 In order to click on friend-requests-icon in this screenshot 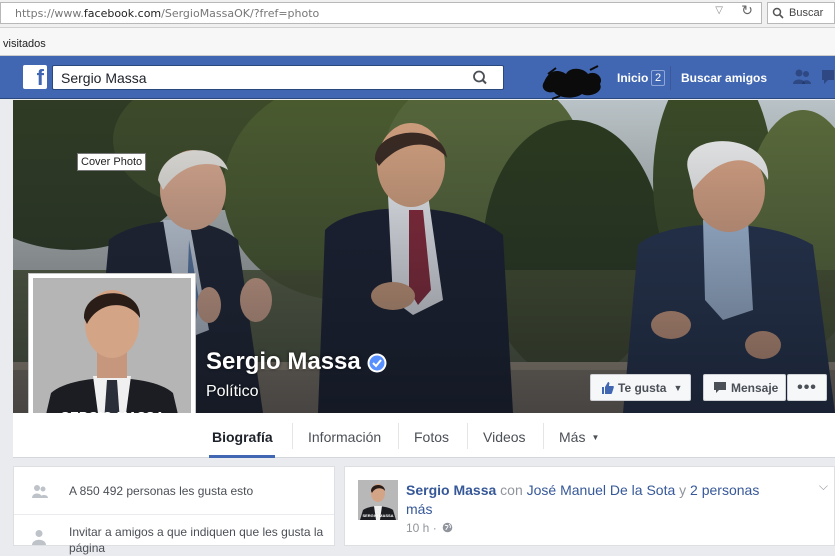, I will do `click(802, 77)`.